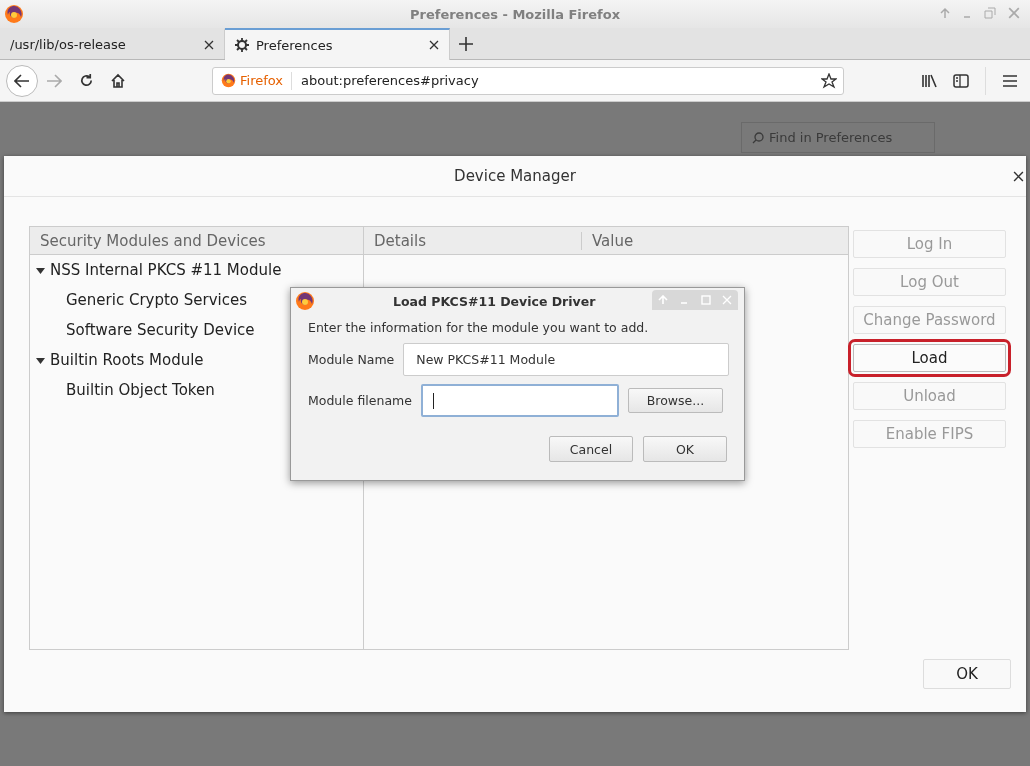  Describe the element at coordinates (515, 14) in the screenshot. I see `window-title: Preferences - Mozilla Firefox` at that location.